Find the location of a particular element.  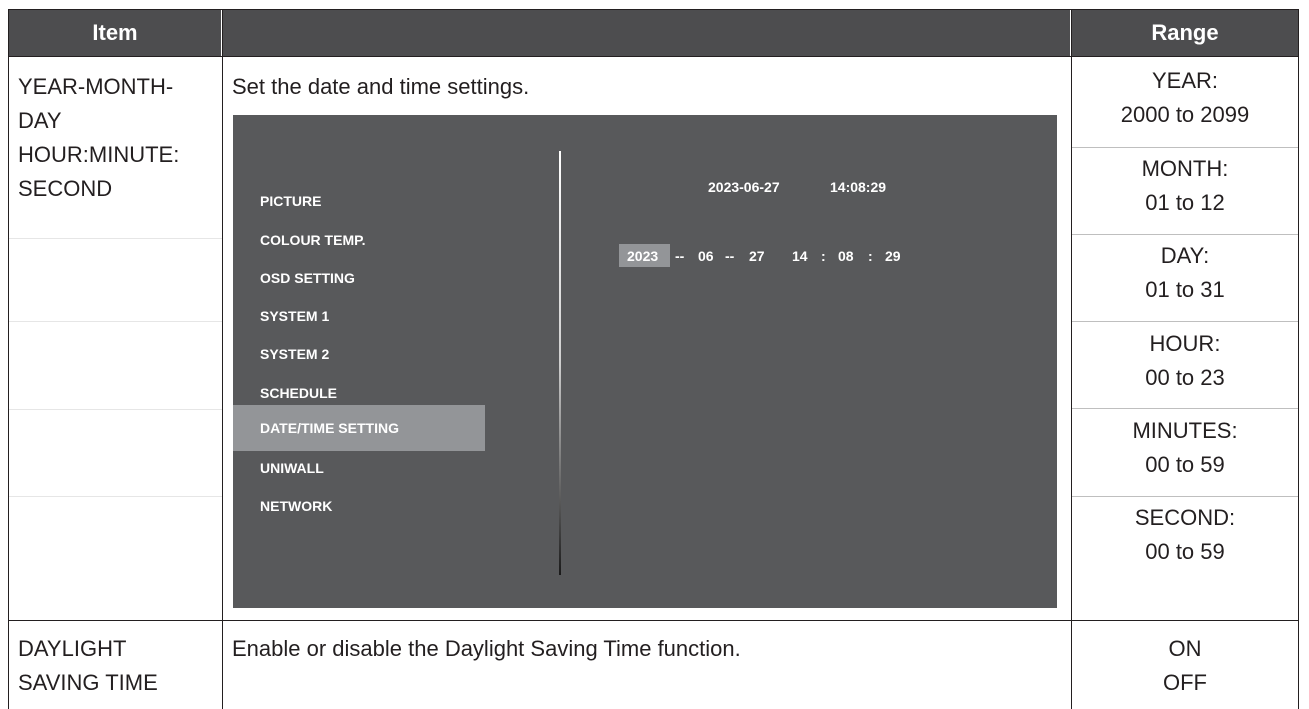

row2-item: DAYLIGHT SAVING TIME is located at coordinates (88, 666).